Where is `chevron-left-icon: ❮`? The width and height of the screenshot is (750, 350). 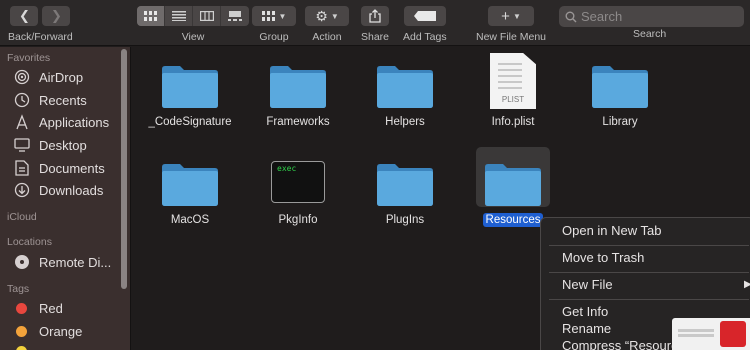
chevron-left-icon: ❮ is located at coordinates (24, 15).